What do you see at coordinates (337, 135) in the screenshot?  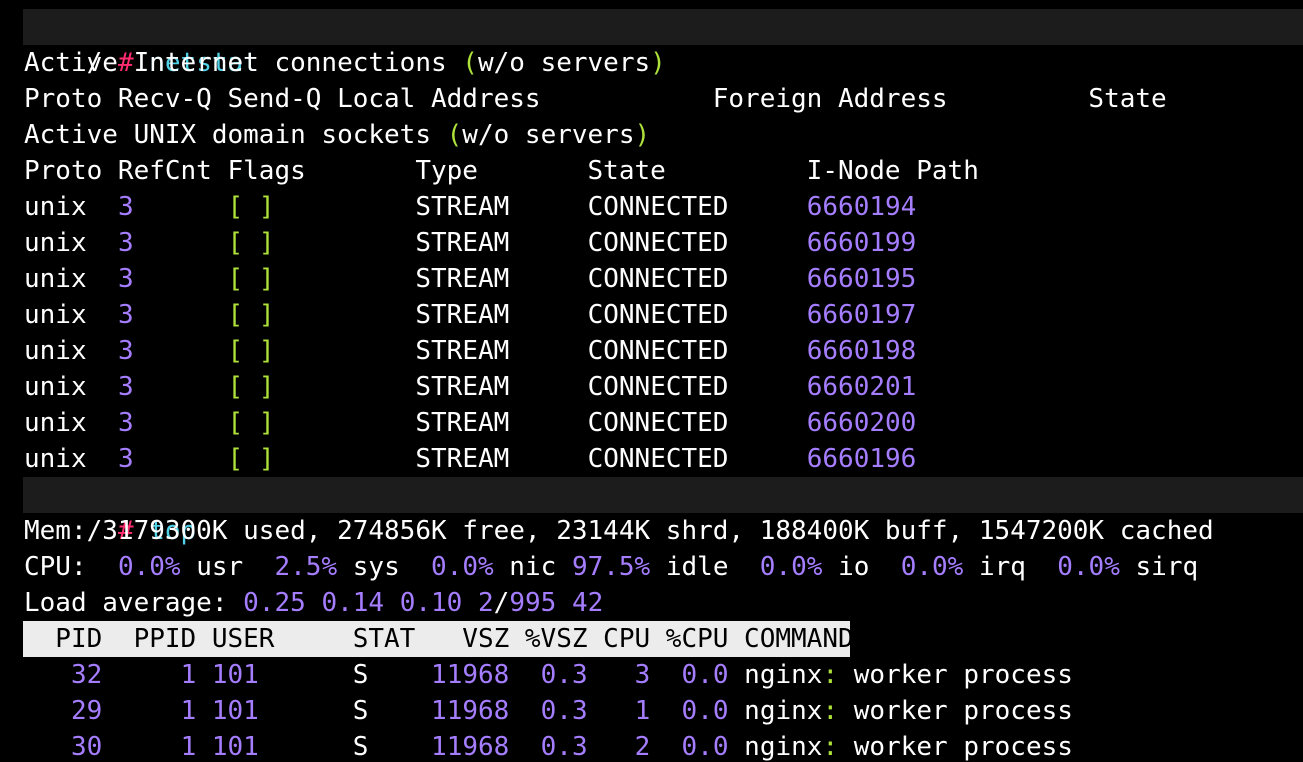 I see `unix-title: Active UNIX domain sockets (w/o servers)` at bounding box center [337, 135].